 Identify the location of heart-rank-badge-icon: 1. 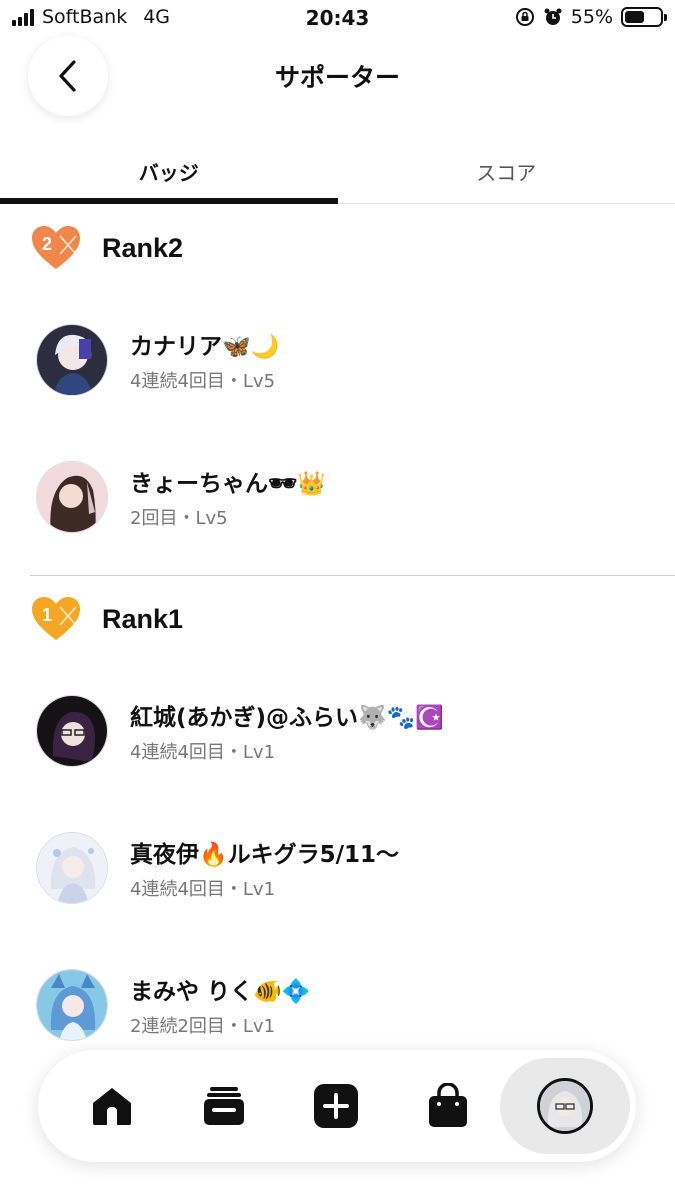
(56, 618).